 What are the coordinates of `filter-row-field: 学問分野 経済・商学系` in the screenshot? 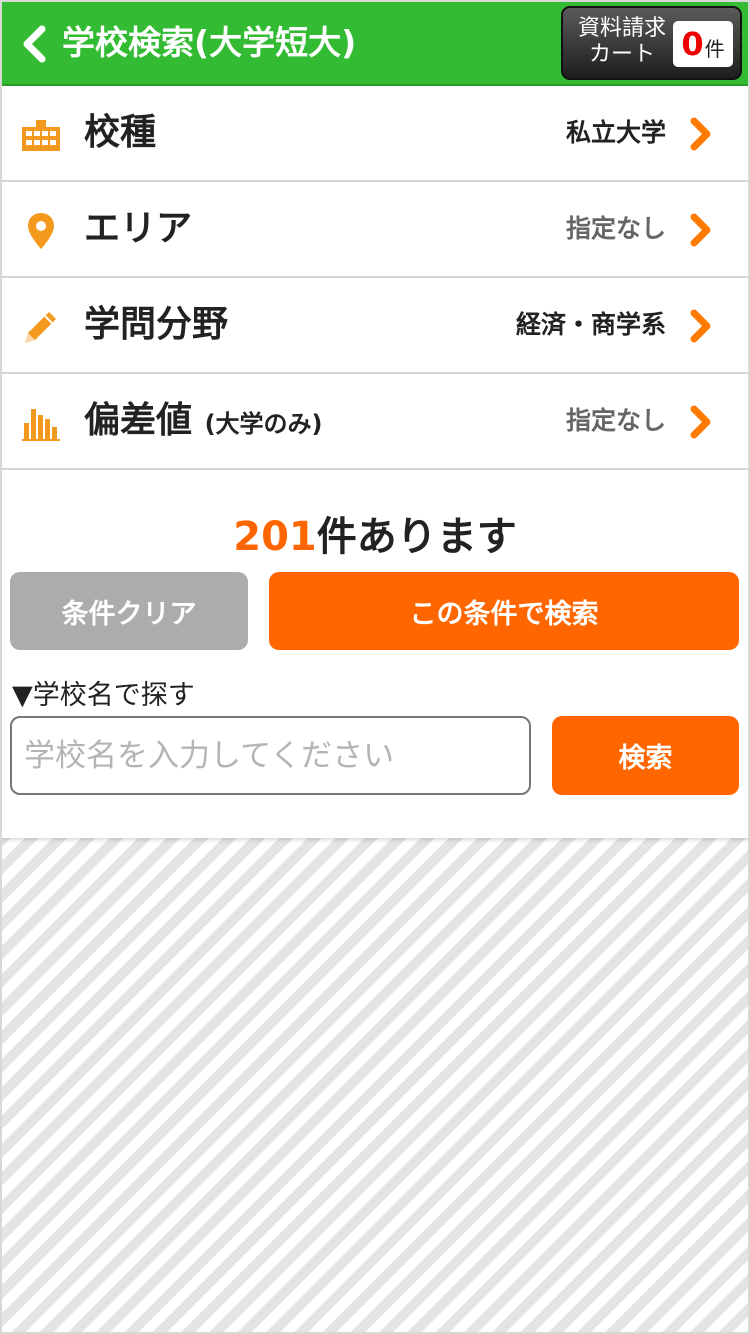 It's located at (375, 326).